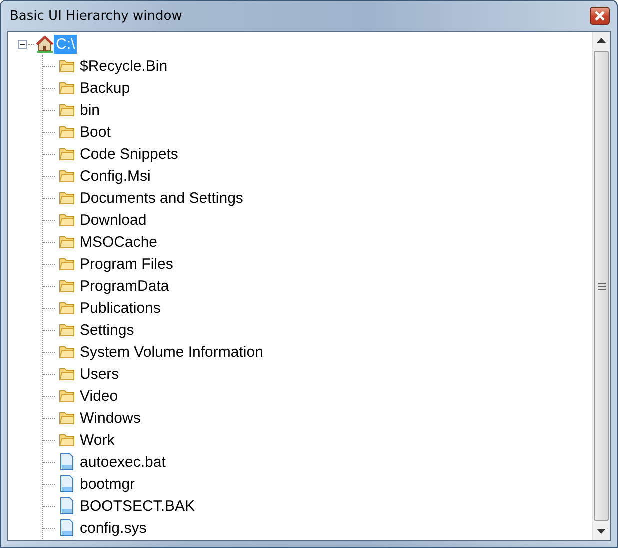 The height and width of the screenshot is (548, 618). Describe the element at coordinates (125, 286) in the screenshot. I see `tree-item: ProgramData` at that location.